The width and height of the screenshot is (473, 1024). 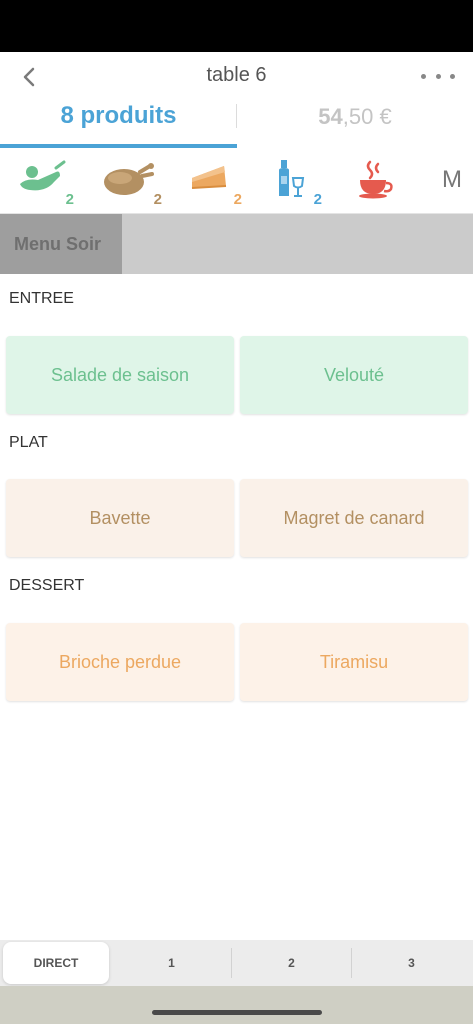 What do you see at coordinates (41, 298) in the screenshot?
I see `section-title-entree: ENTREE` at bounding box center [41, 298].